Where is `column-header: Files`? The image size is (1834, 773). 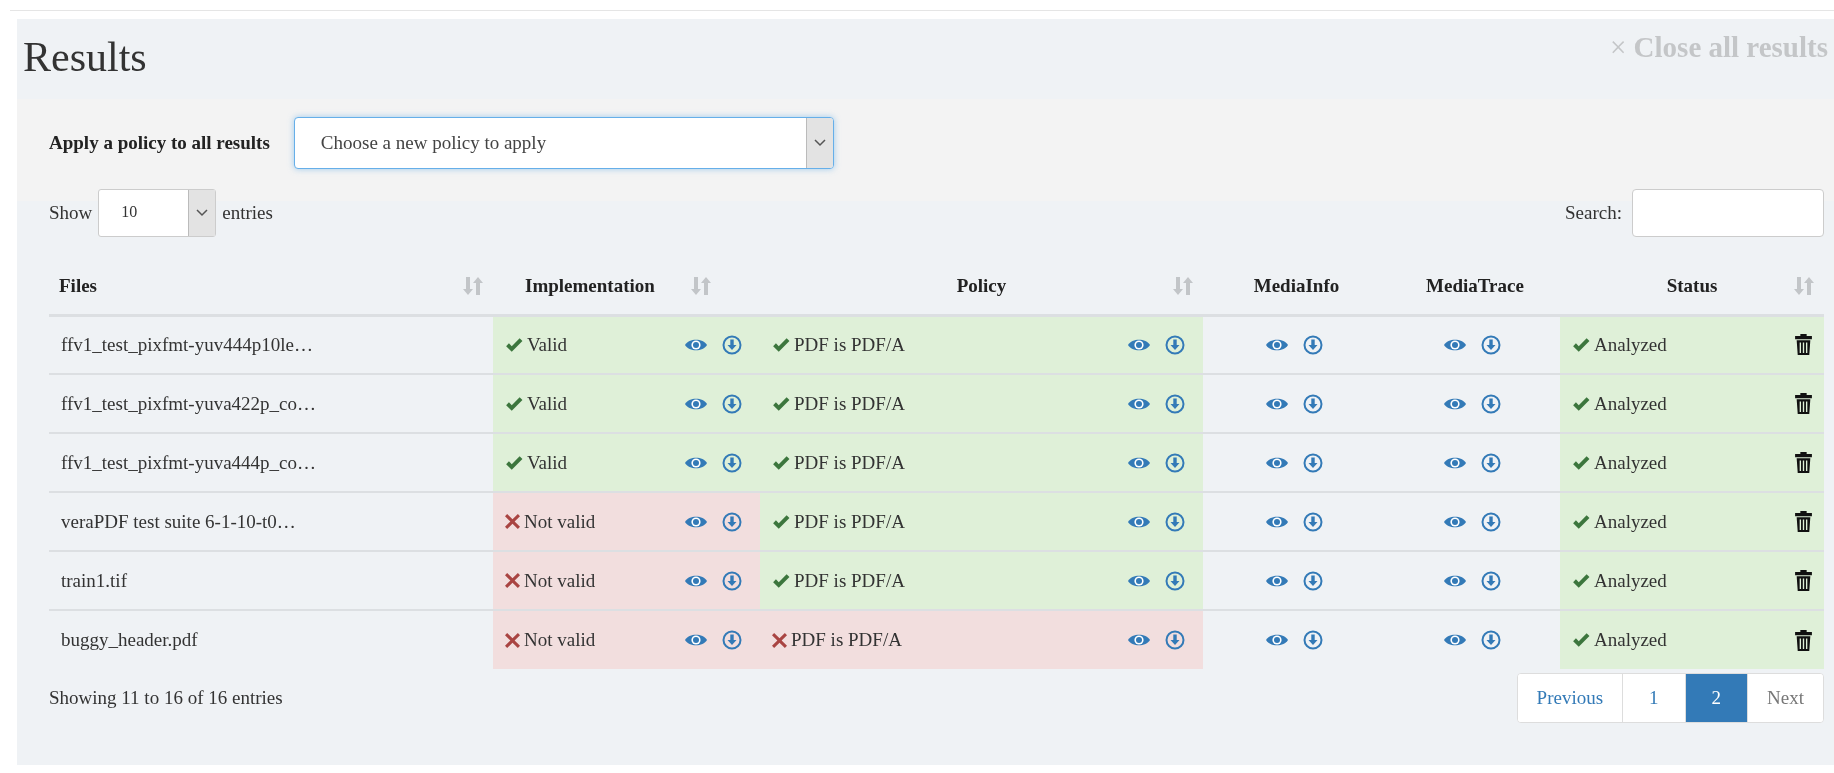 column-header: Files is located at coordinates (78, 286).